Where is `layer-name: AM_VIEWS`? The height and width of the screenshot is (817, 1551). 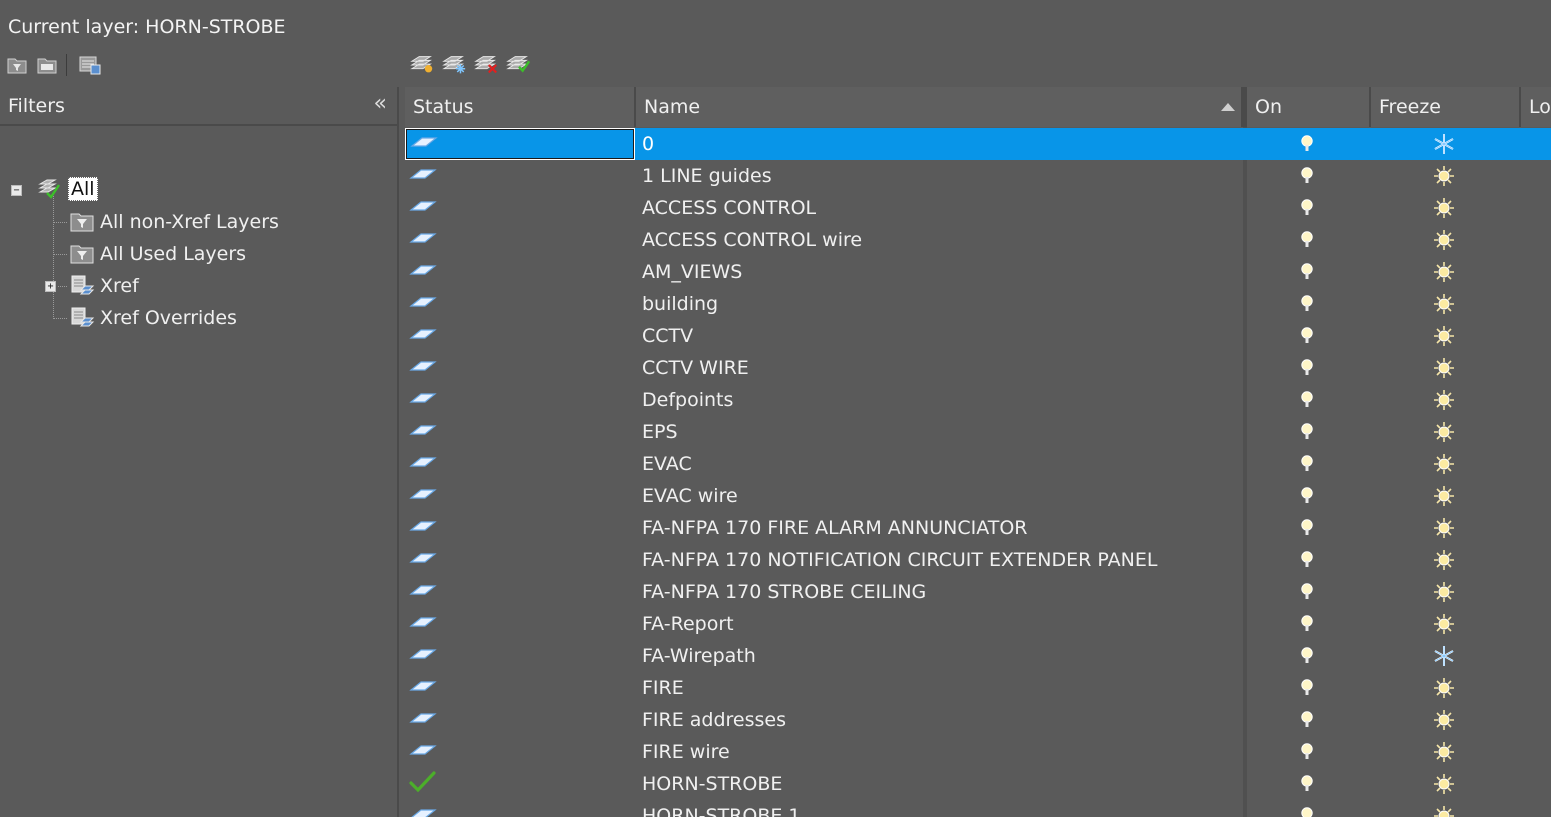
layer-name: AM_VIEWS is located at coordinates (942, 272).